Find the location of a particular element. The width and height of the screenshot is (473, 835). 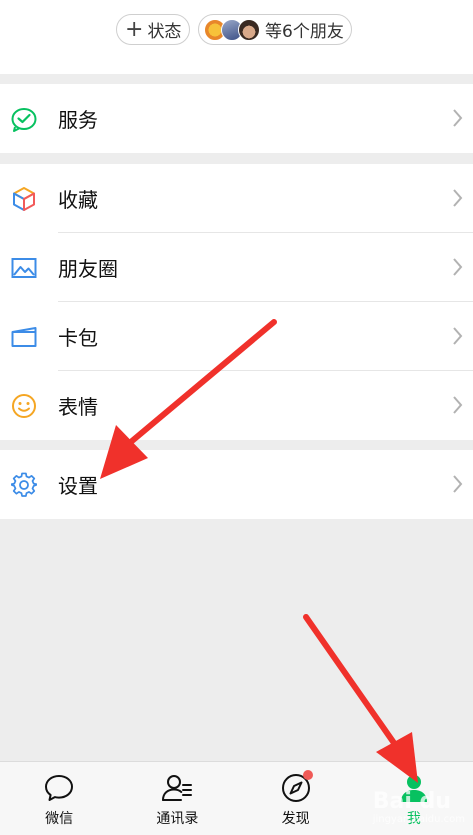

menu-item-label: 设置 is located at coordinates (78, 486).